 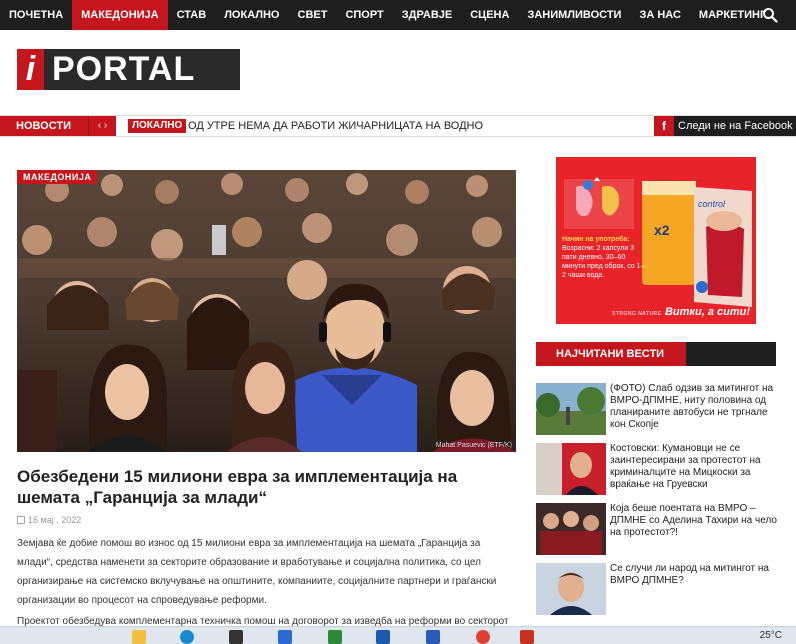 I want to click on nav-item-lokalno: ЛОКАЛНО, so click(x=251, y=15).